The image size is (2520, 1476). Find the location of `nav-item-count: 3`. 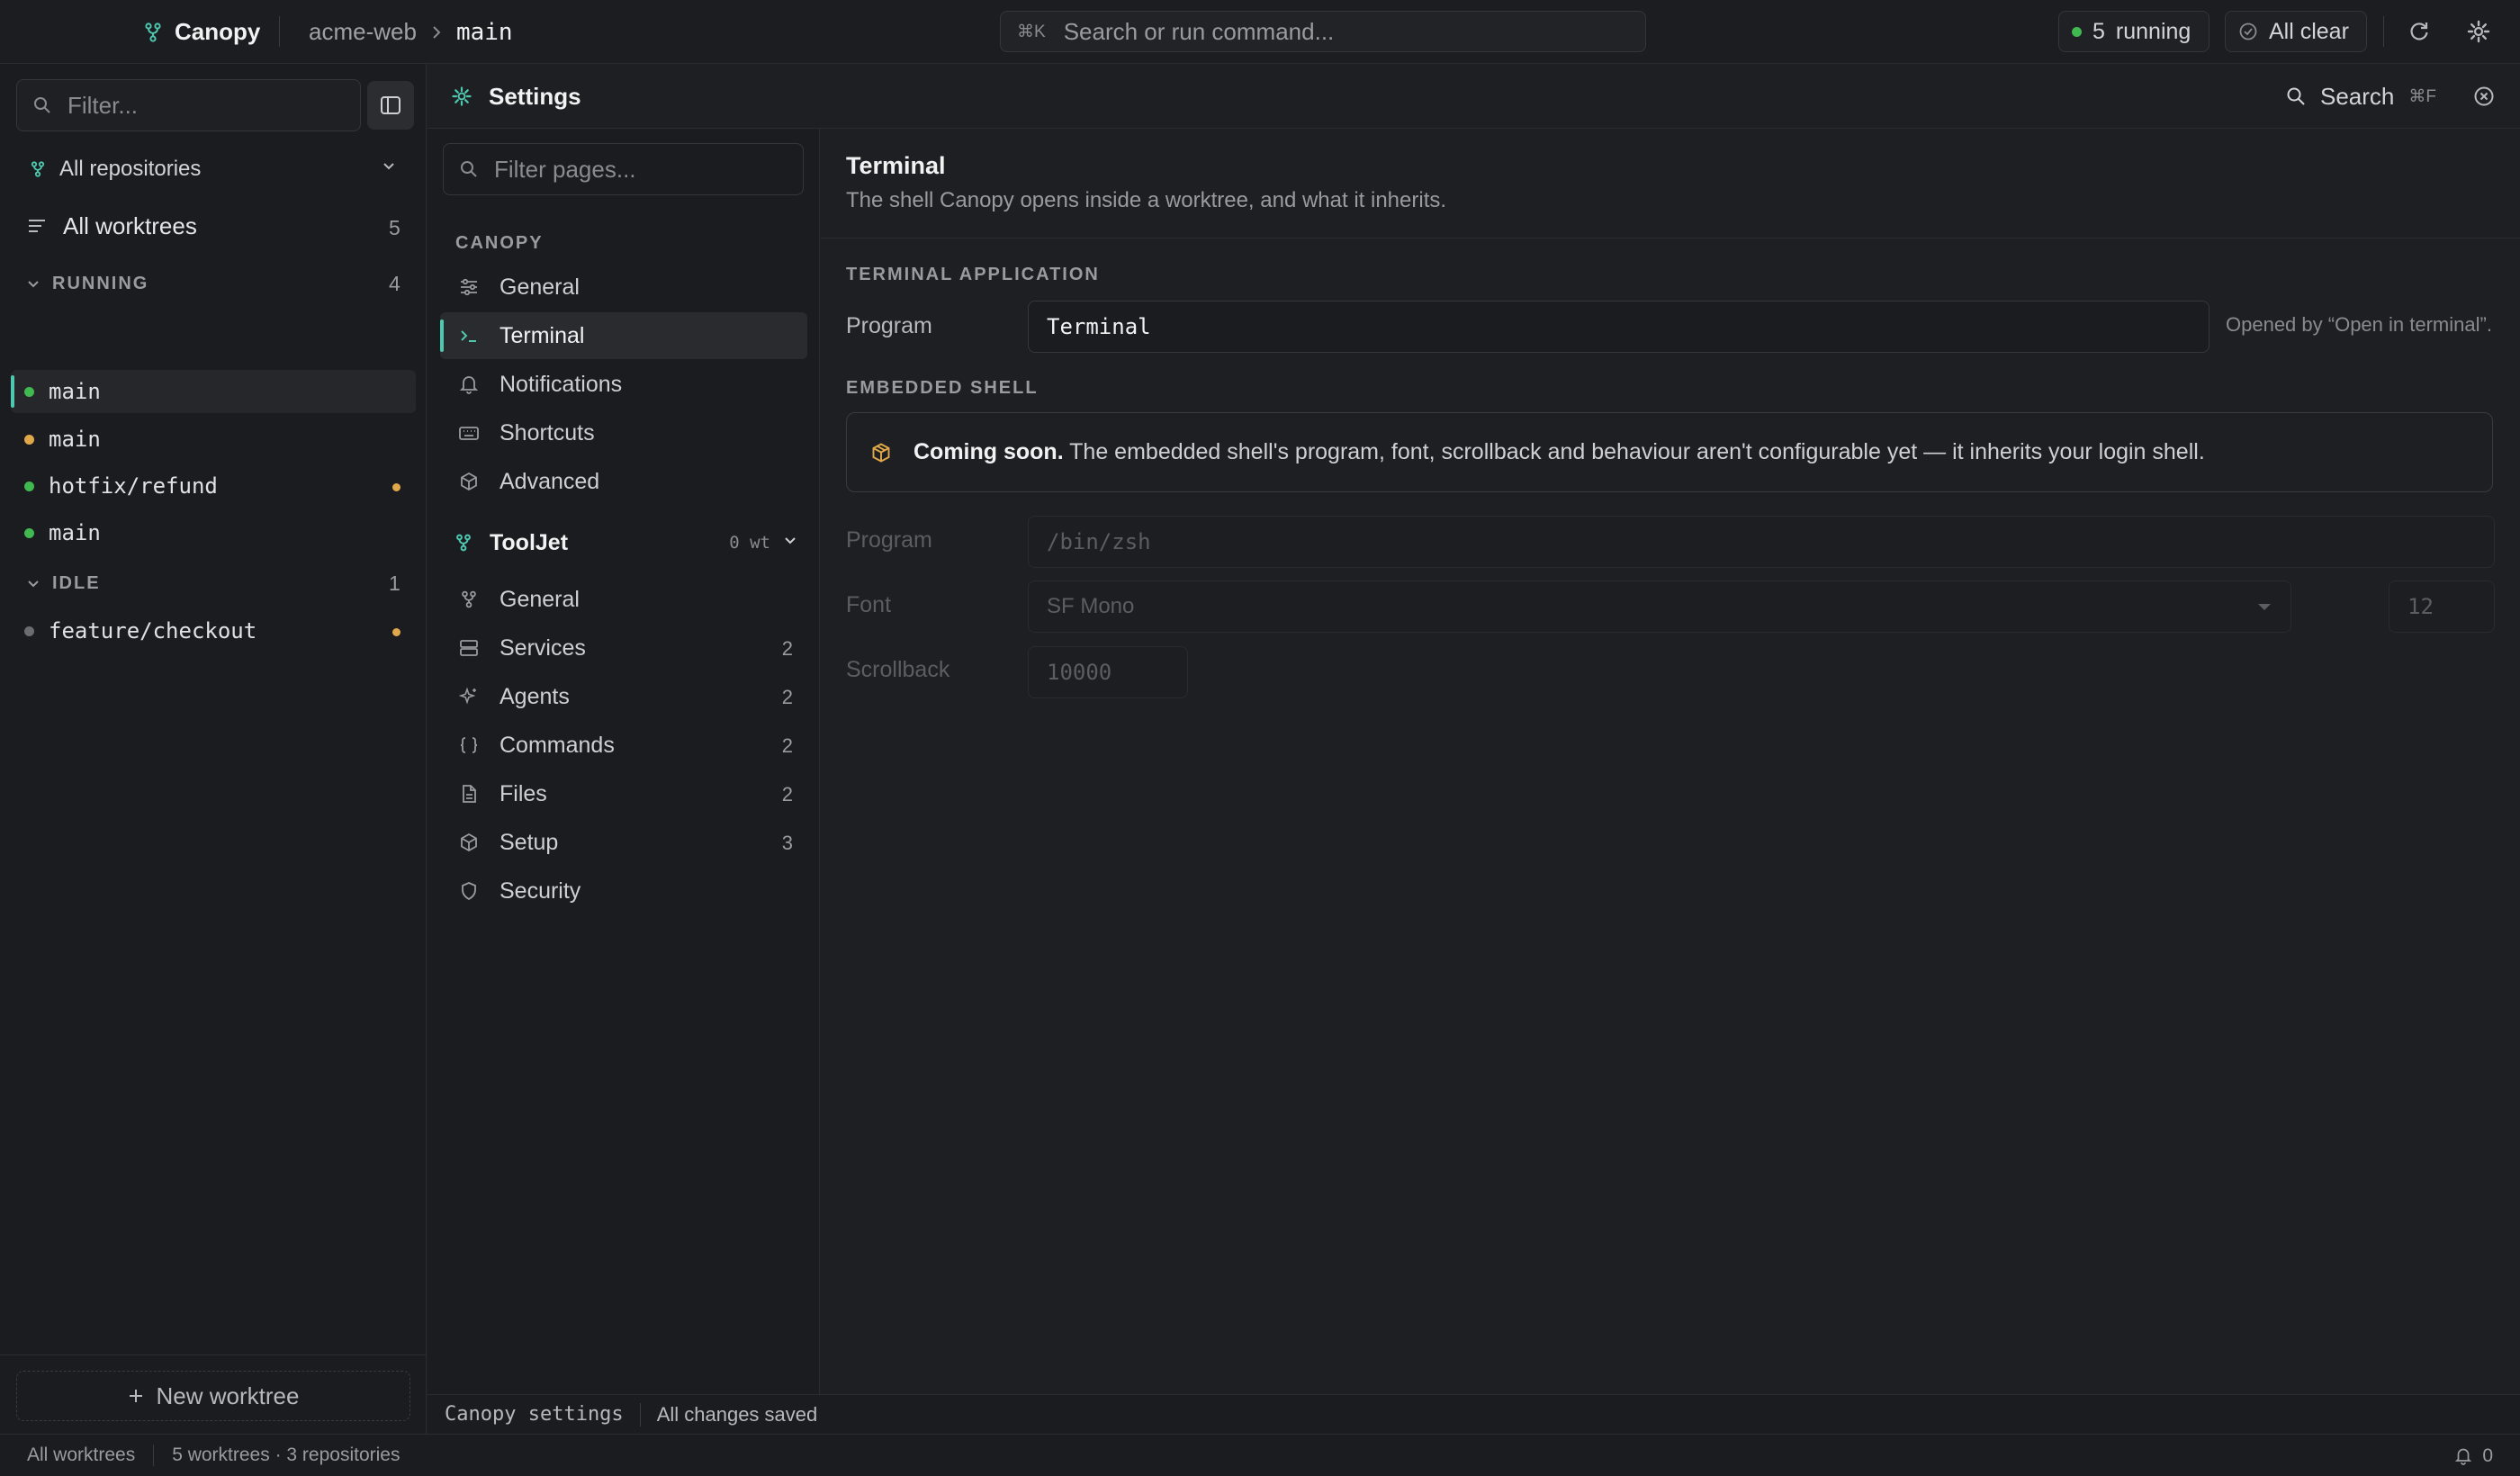

nav-item-count: 3 is located at coordinates (787, 843).